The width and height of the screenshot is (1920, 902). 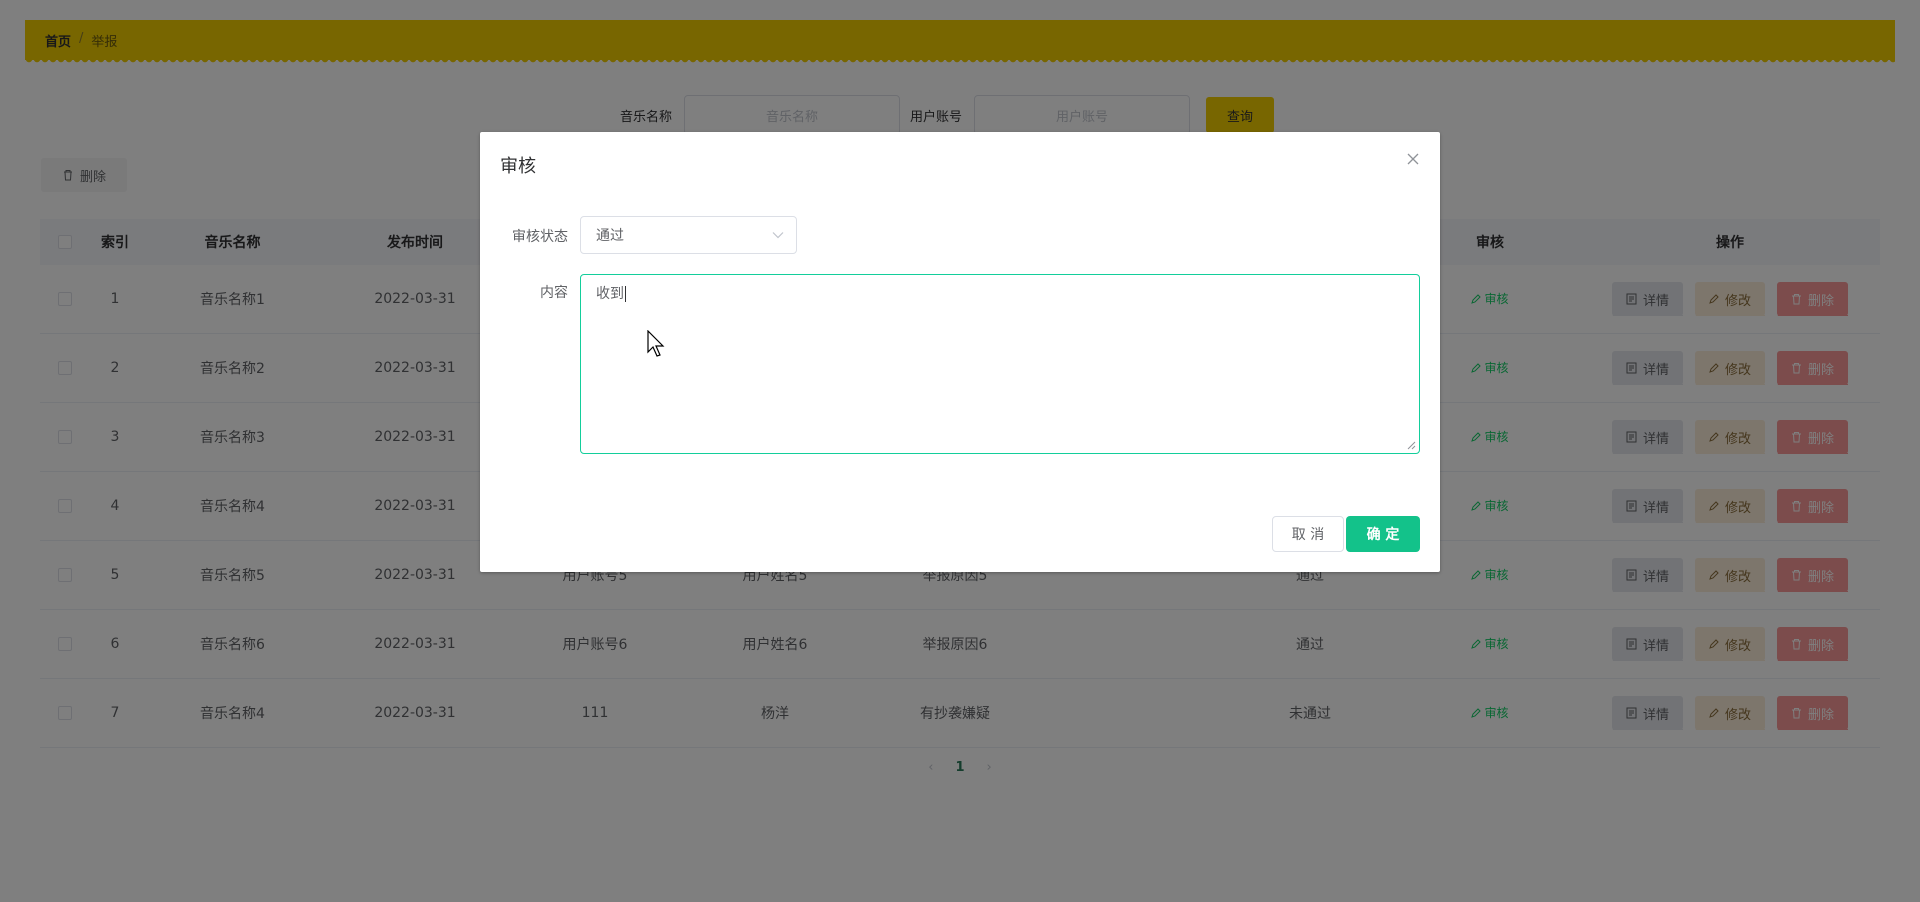 I want to click on status-label: 审核状态, so click(x=540, y=237).